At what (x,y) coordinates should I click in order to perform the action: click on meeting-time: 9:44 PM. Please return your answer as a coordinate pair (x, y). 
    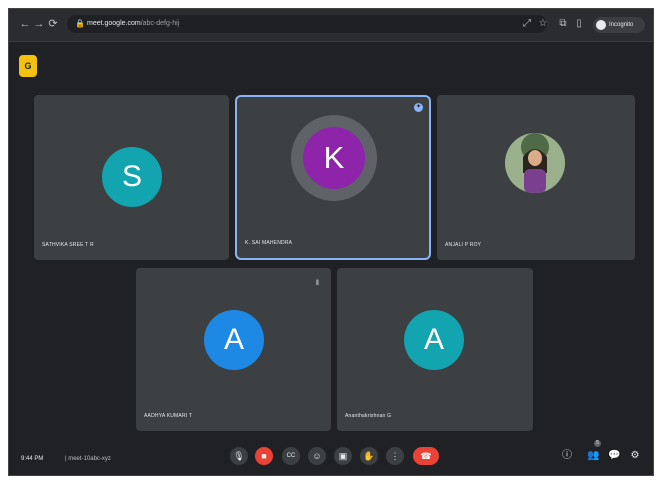
    Looking at the image, I should click on (32, 459).